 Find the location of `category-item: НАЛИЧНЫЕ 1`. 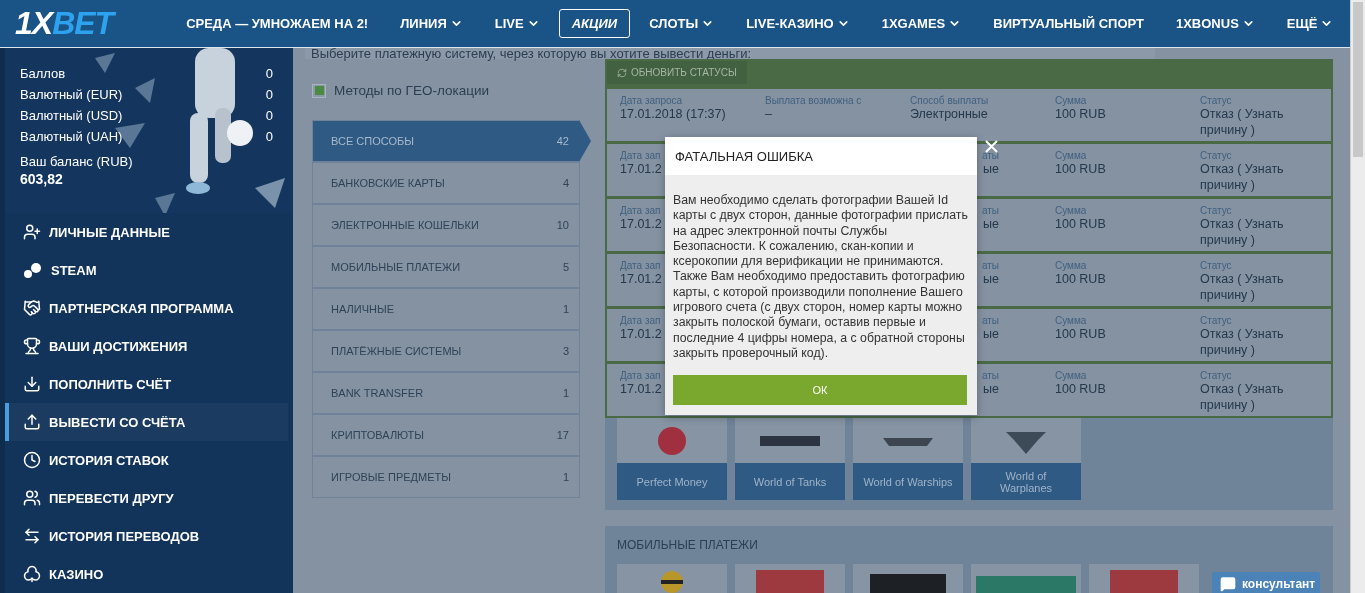

category-item: НАЛИЧНЫЕ 1 is located at coordinates (446, 309).